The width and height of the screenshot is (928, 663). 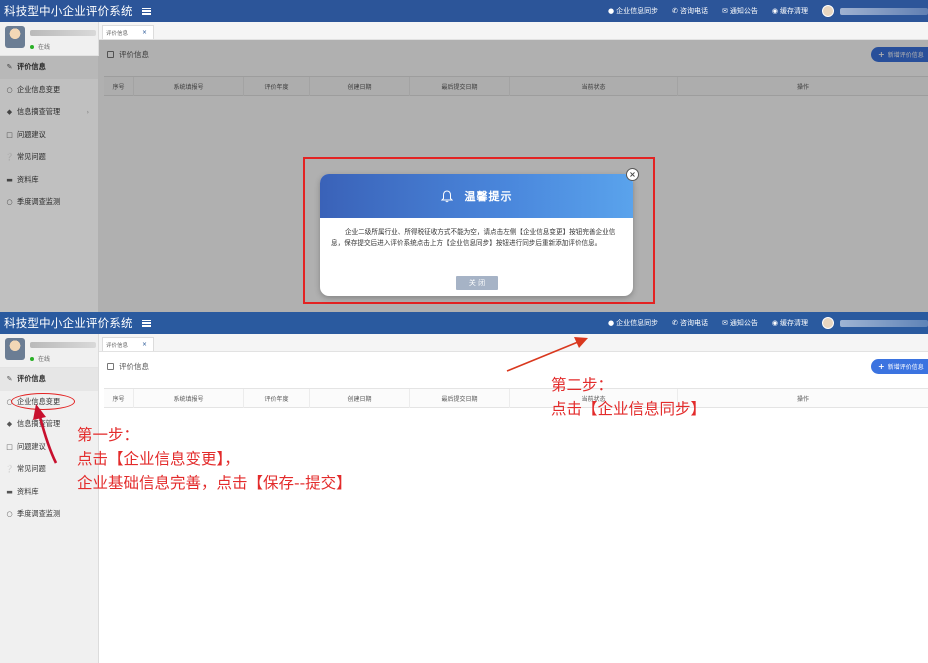 What do you see at coordinates (214, 459) in the screenshot?
I see `annotation-step1: 第一步： 点击【企业信息变更】， 企业基础信息完善，点击【保存--提交】` at bounding box center [214, 459].